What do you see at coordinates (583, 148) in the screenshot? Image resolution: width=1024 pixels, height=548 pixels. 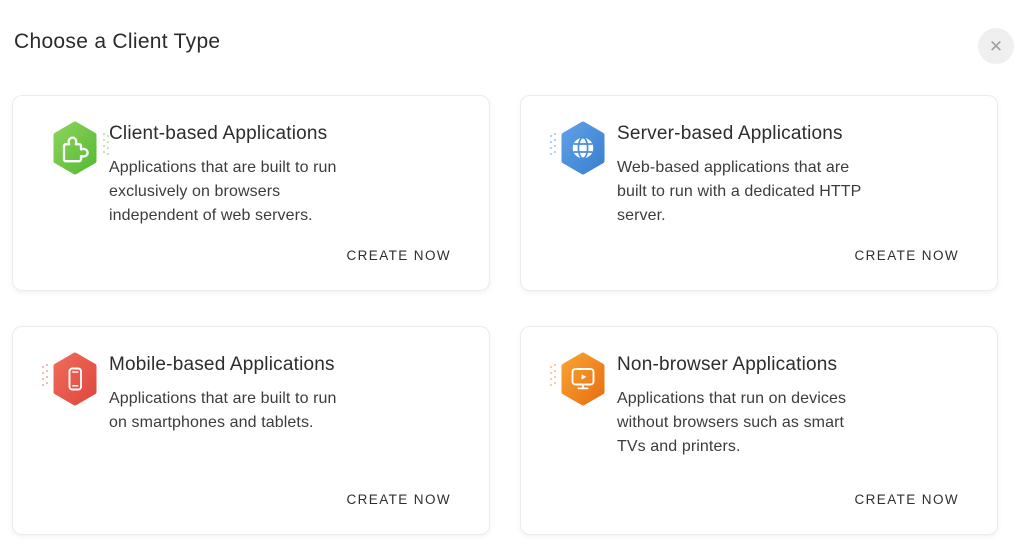 I see `globe-icon` at bounding box center [583, 148].